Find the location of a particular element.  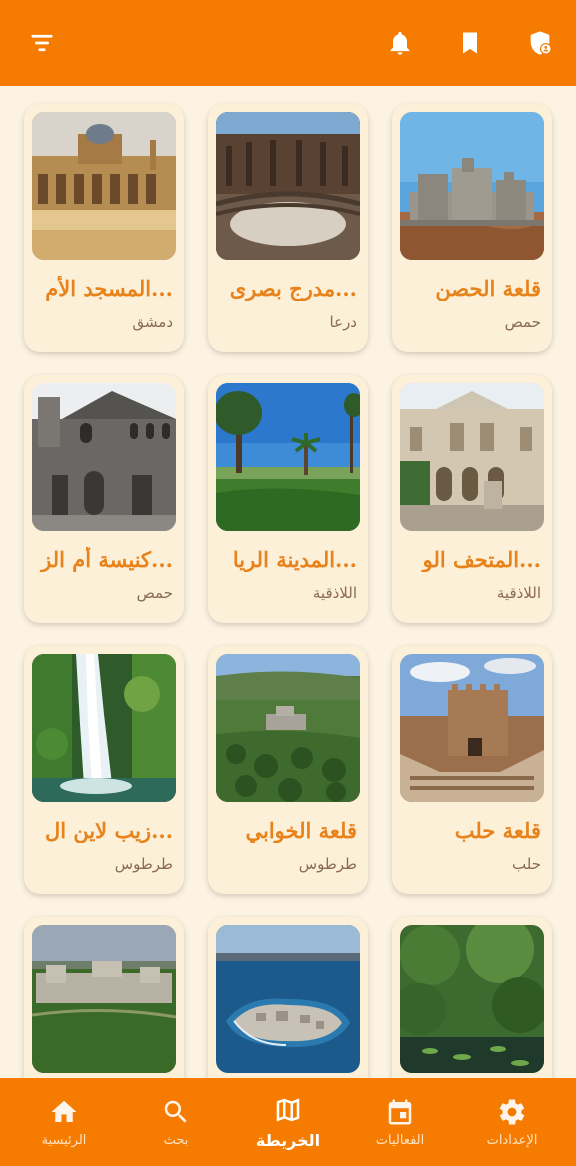

place-city: دمشق is located at coordinates (152, 322).